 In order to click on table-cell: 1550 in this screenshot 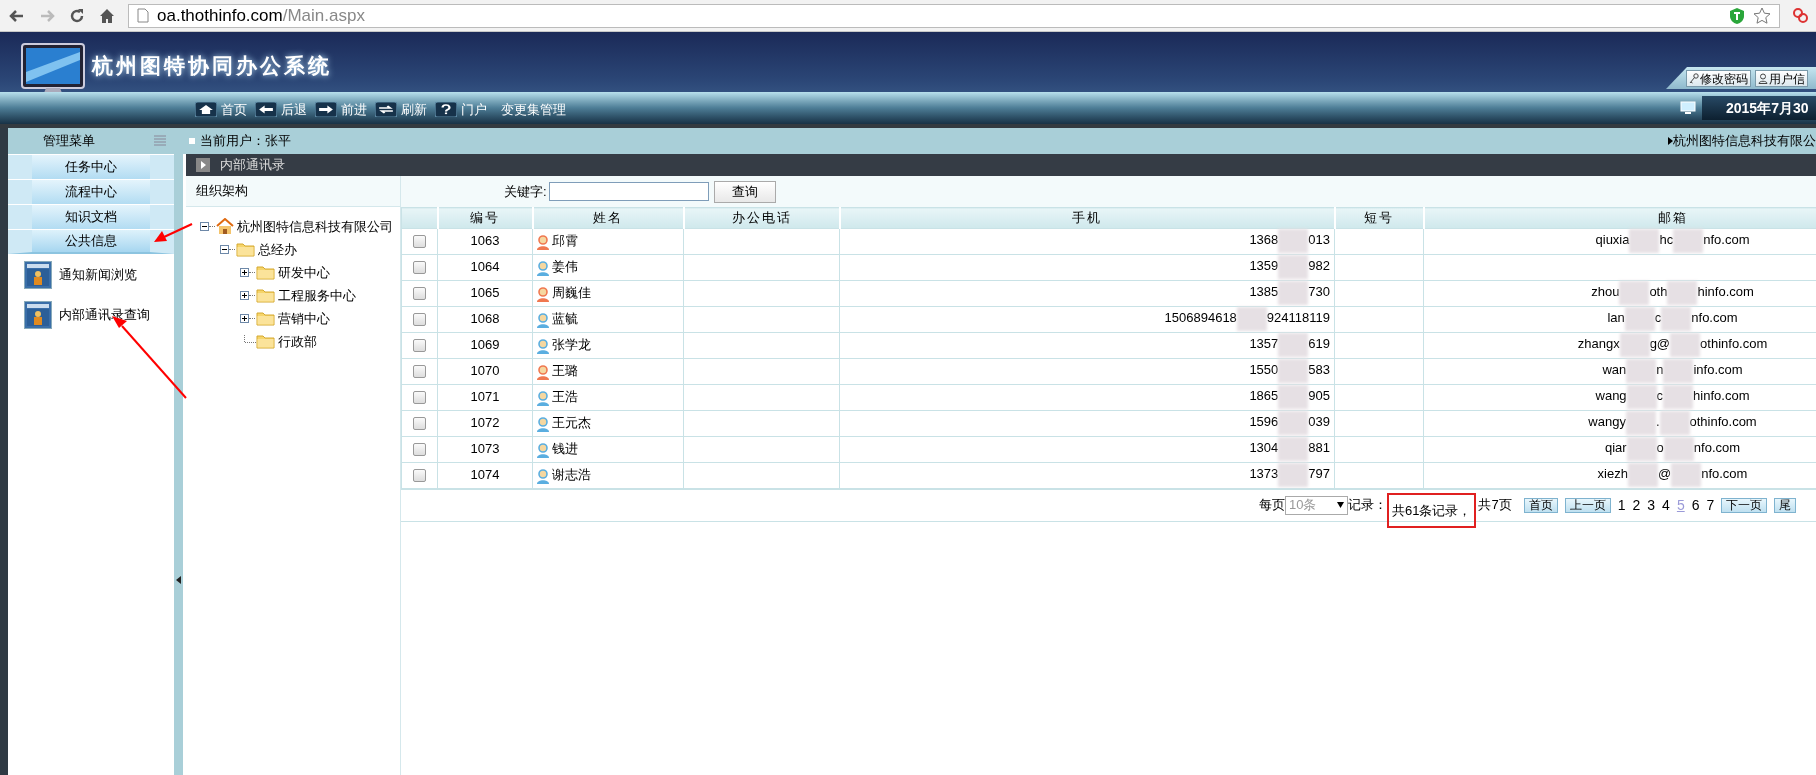, I will do `click(1264, 370)`.